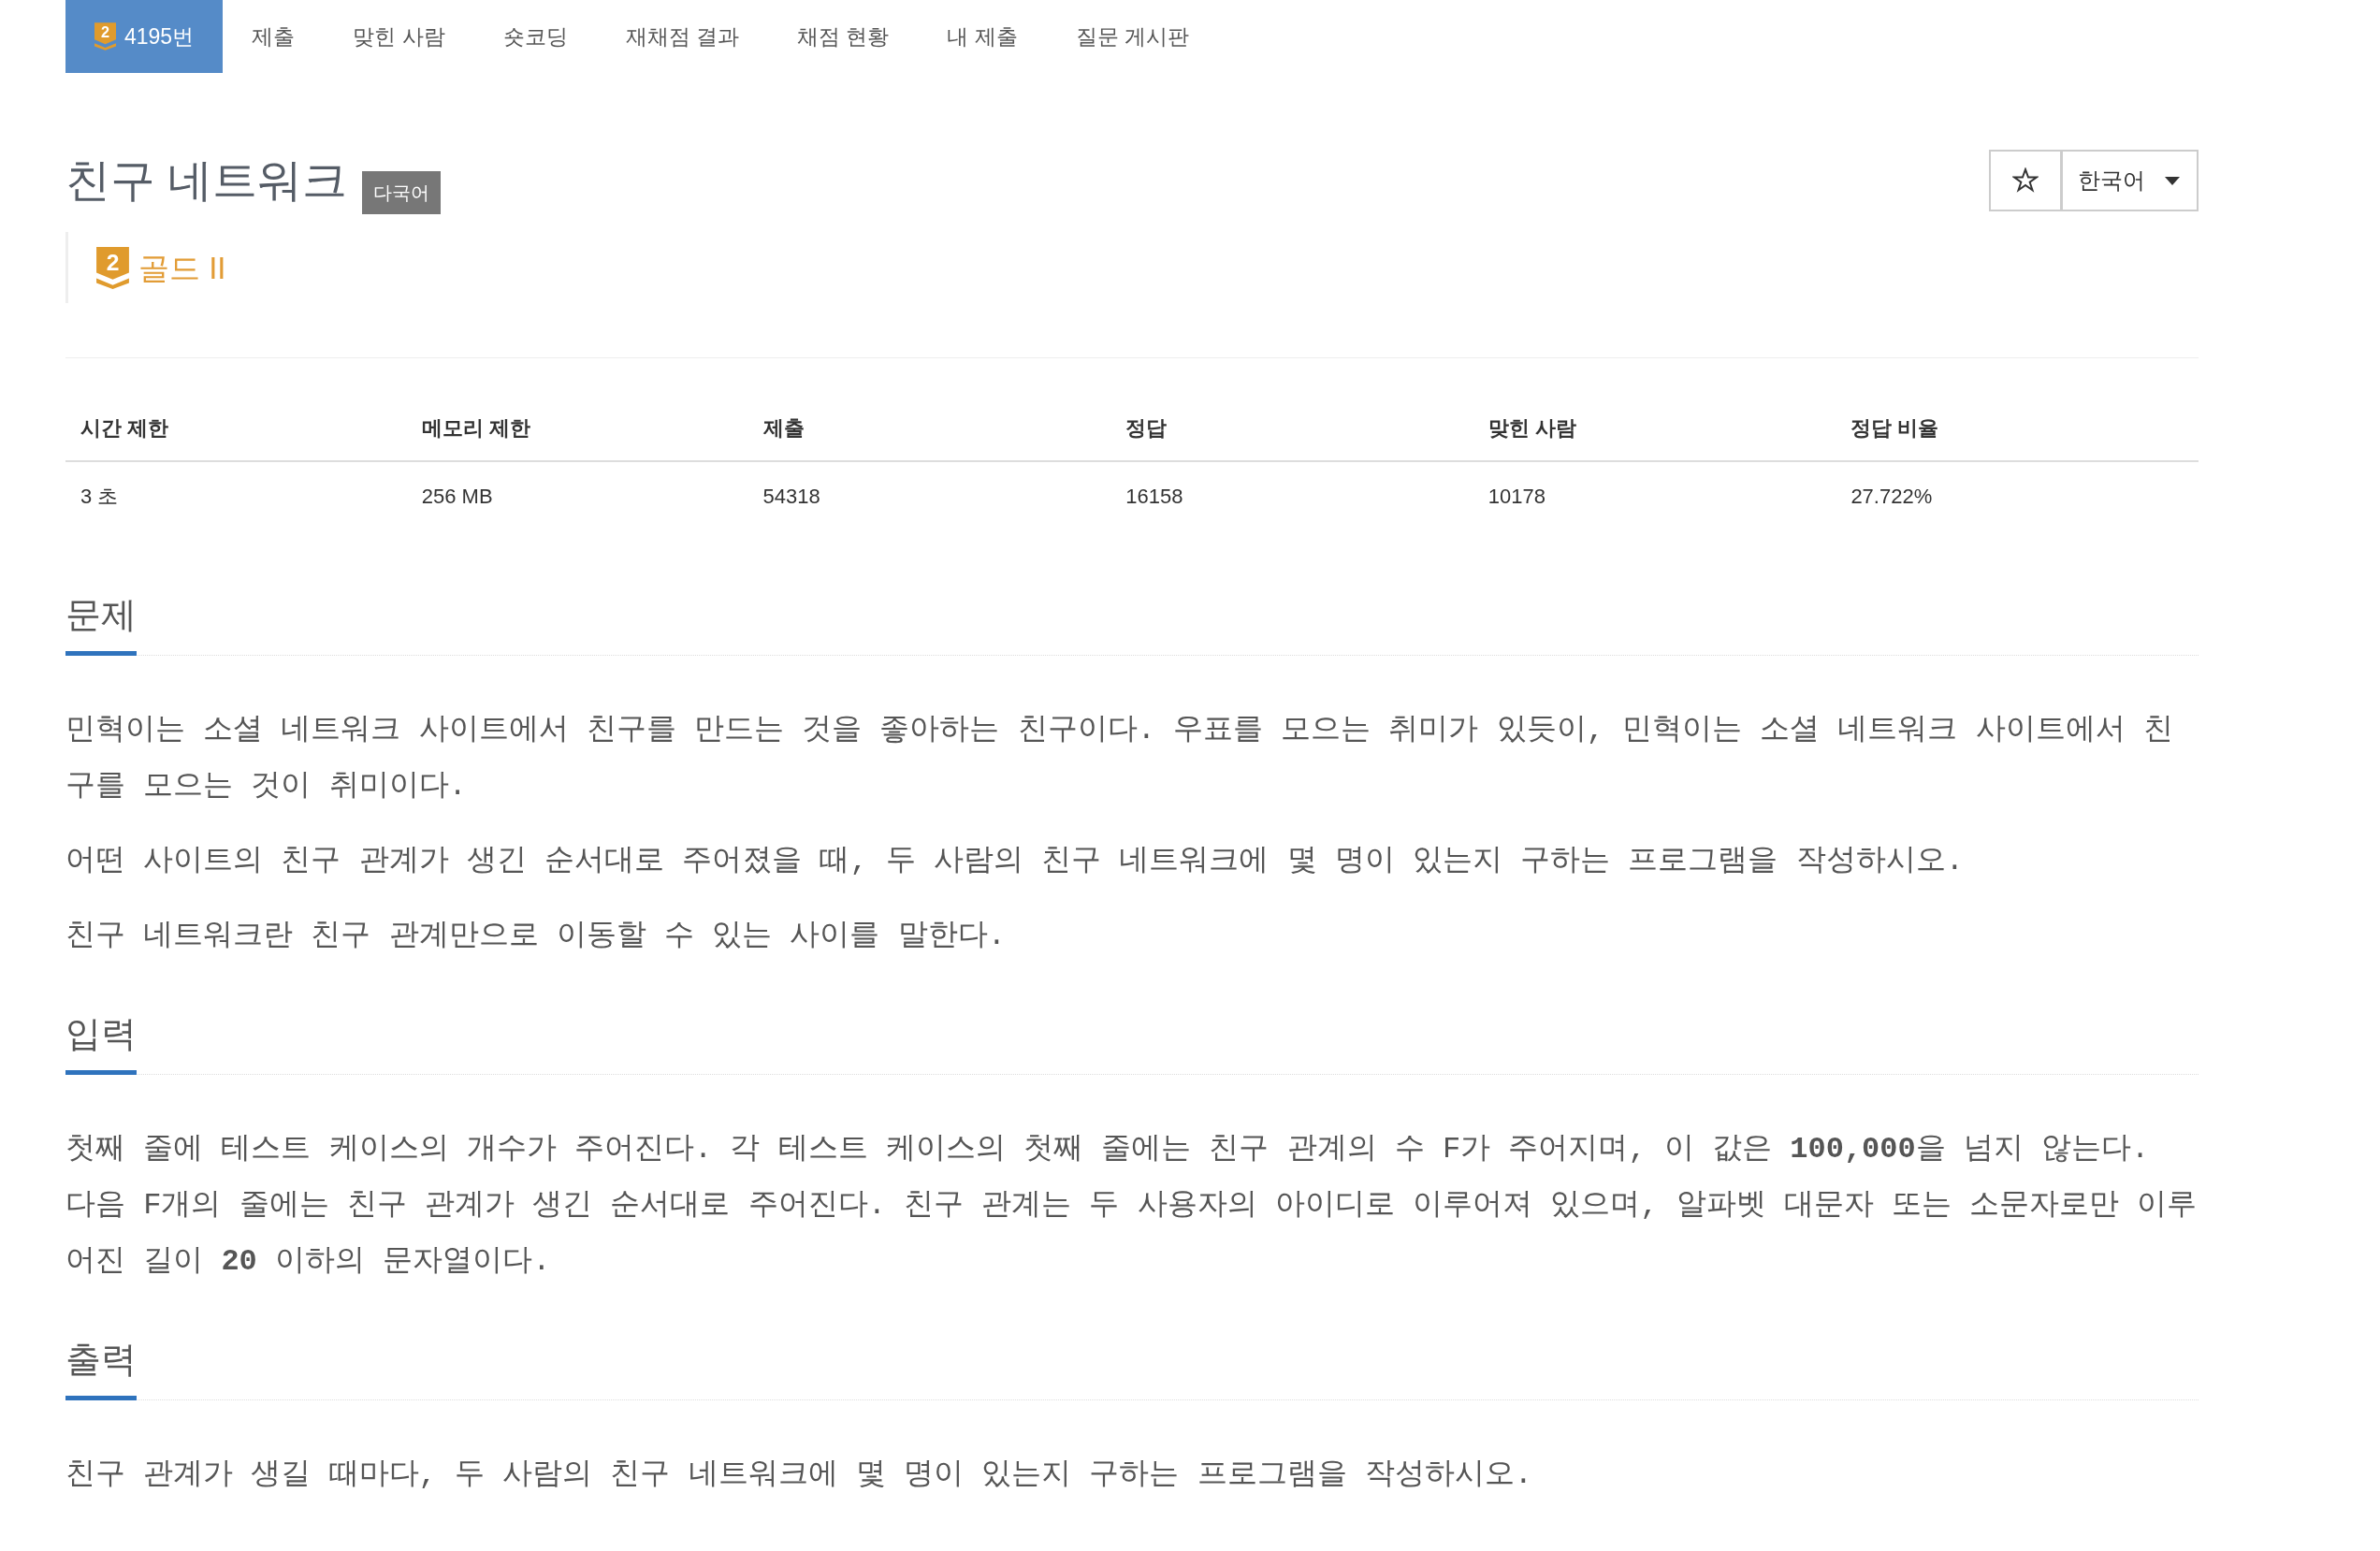  Describe the element at coordinates (929, 495) in the screenshot. I see `table-cell: 54318` at that location.